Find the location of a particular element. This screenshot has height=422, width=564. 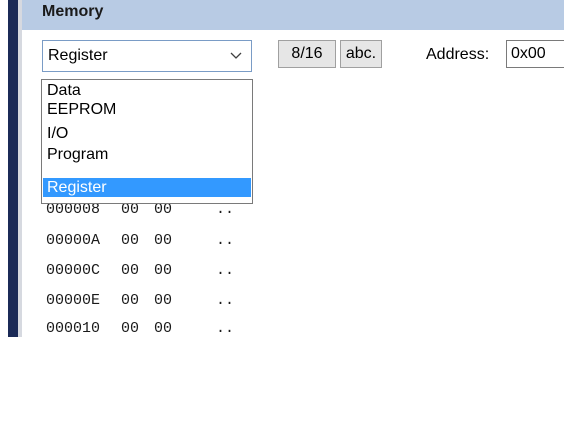

memory-toolbar: Register 8/16 abc. Address: is located at coordinates (293, 55).